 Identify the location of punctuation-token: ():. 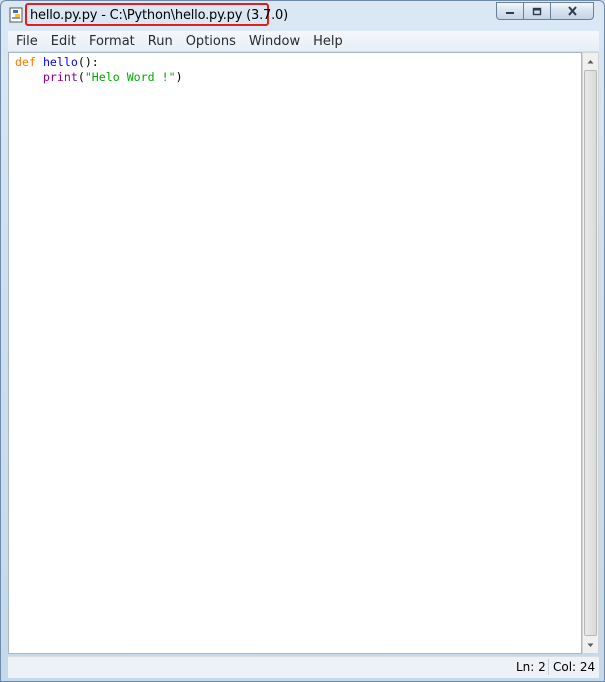
(88, 62).